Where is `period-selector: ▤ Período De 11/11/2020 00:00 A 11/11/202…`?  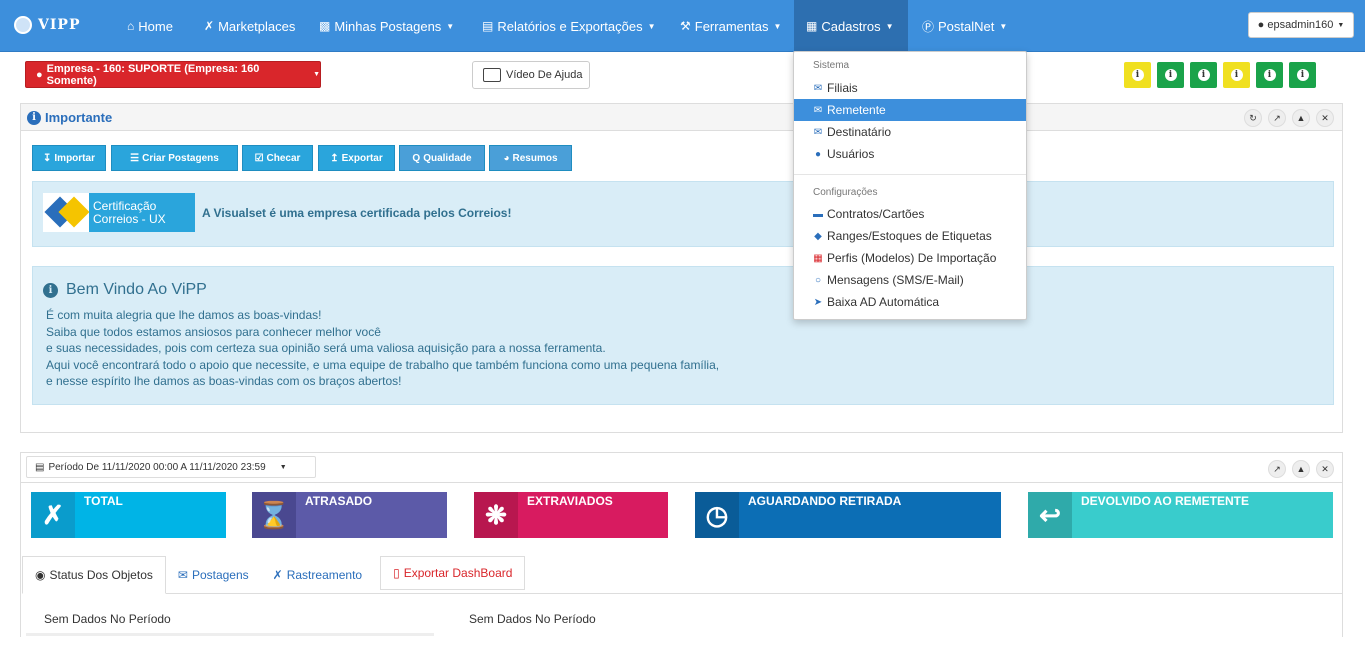
period-selector: ▤ Período De 11/11/2020 00:00 A 11/11/202… is located at coordinates (171, 467).